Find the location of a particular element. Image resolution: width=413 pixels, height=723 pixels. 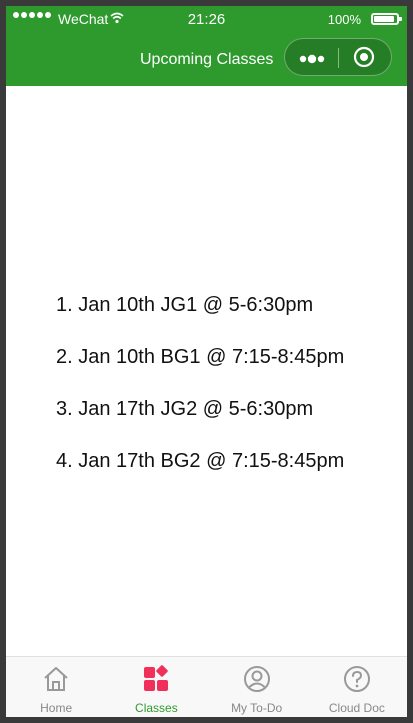

class-item: 4. Jan 17th BG2 @ 7:15-8:45pm is located at coordinates (200, 461).